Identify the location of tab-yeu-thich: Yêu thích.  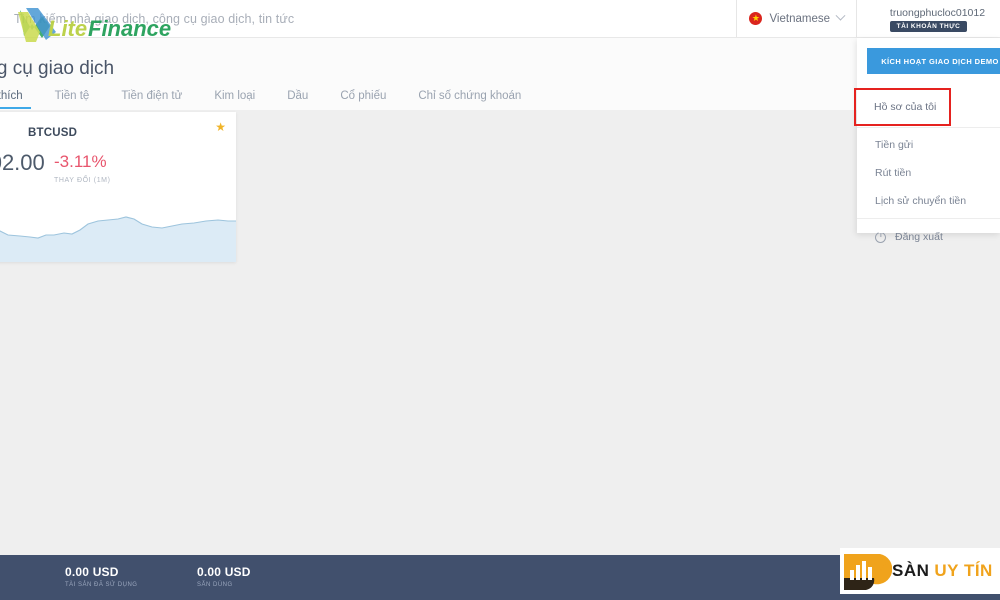
(19, 99).